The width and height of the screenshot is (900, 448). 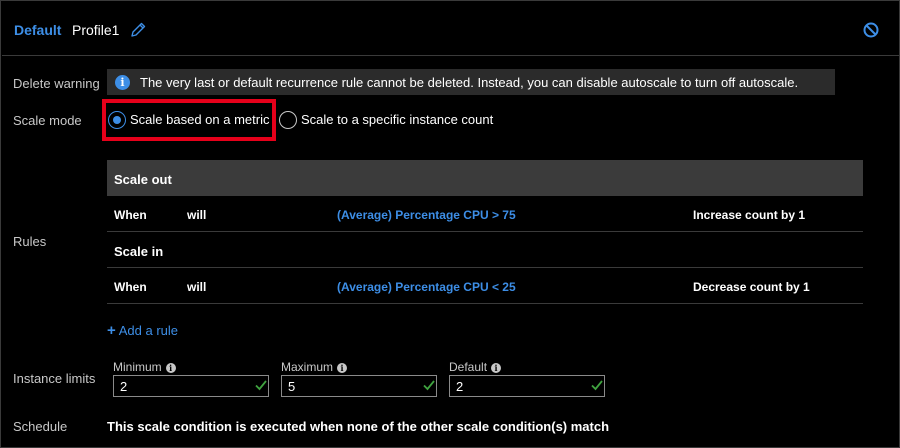 What do you see at coordinates (40, 426) in the screenshot?
I see `schedule-label: Schedule` at bounding box center [40, 426].